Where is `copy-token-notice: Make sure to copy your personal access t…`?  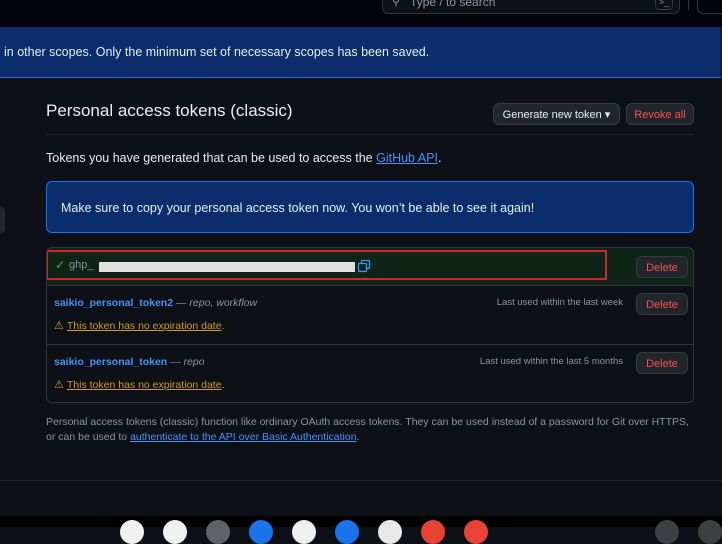 copy-token-notice: Make sure to copy your personal access t… is located at coordinates (370, 207).